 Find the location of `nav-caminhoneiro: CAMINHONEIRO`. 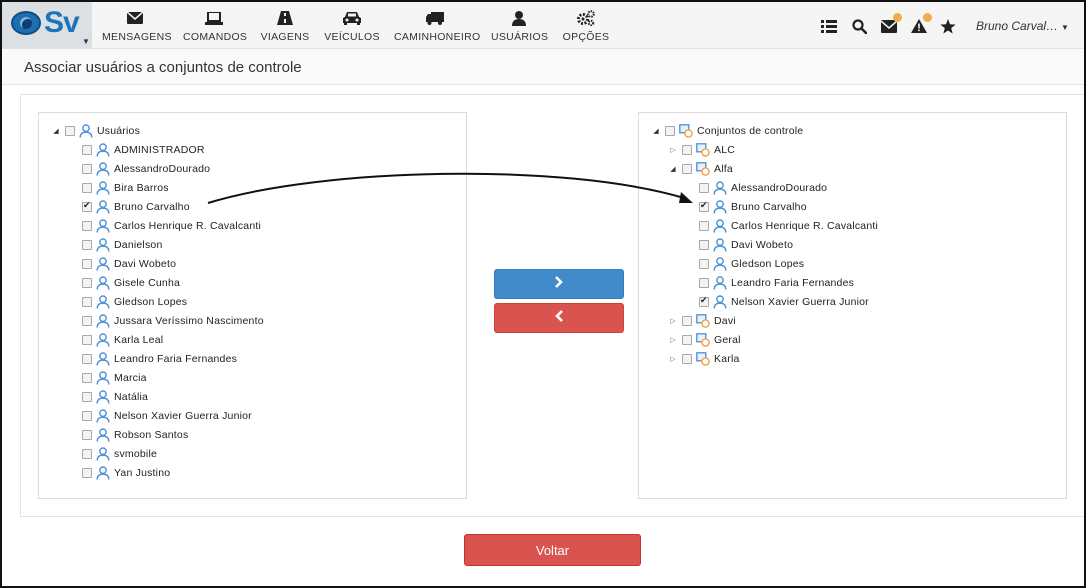

nav-caminhoneiro: CAMINHONEIRO is located at coordinates (437, 26).